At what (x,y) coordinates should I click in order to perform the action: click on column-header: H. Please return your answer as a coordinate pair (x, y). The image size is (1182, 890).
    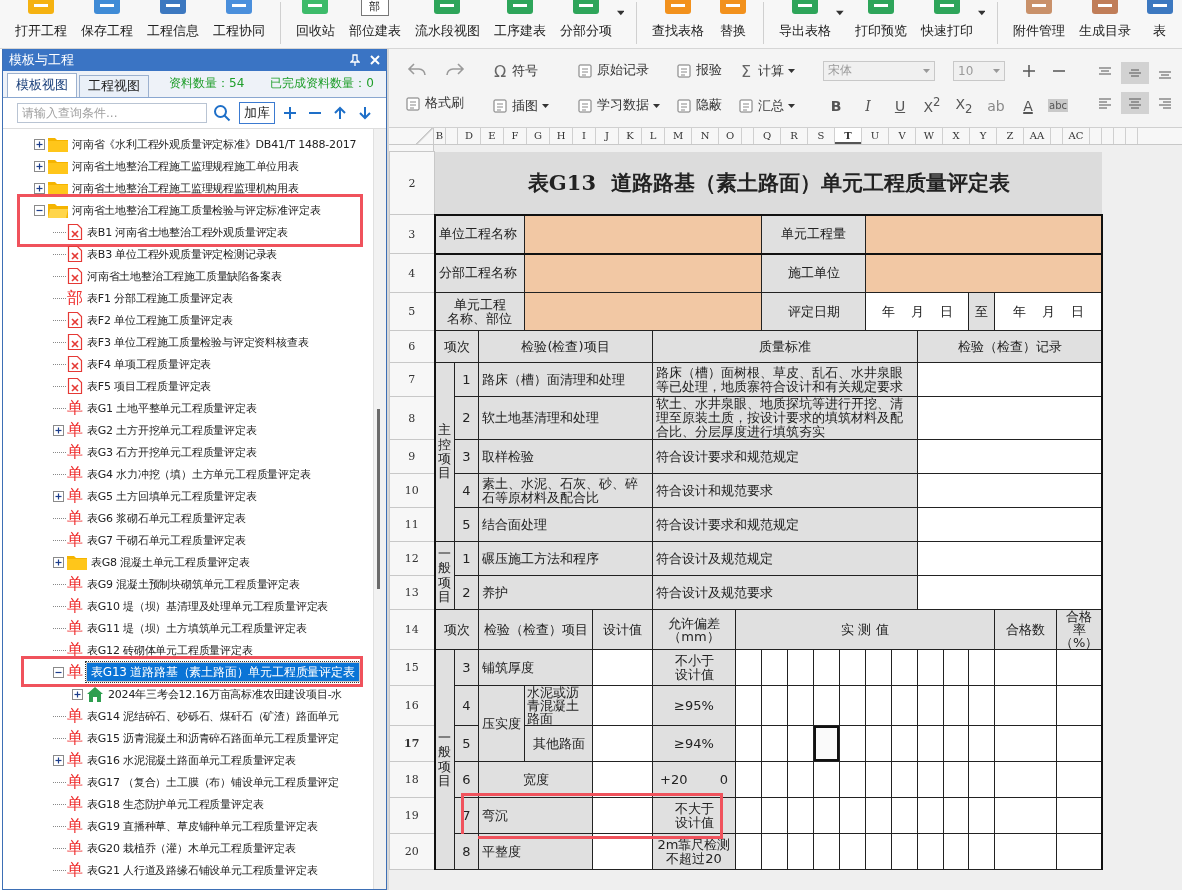
    Looking at the image, I should click on (561, 136).